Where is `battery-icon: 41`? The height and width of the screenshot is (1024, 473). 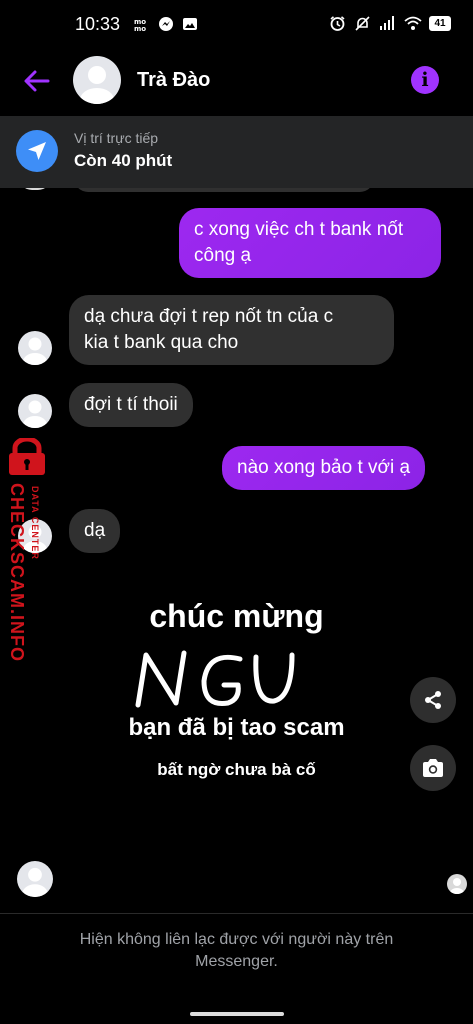
battery-icon: 41 is located at coordinates (440, 23).